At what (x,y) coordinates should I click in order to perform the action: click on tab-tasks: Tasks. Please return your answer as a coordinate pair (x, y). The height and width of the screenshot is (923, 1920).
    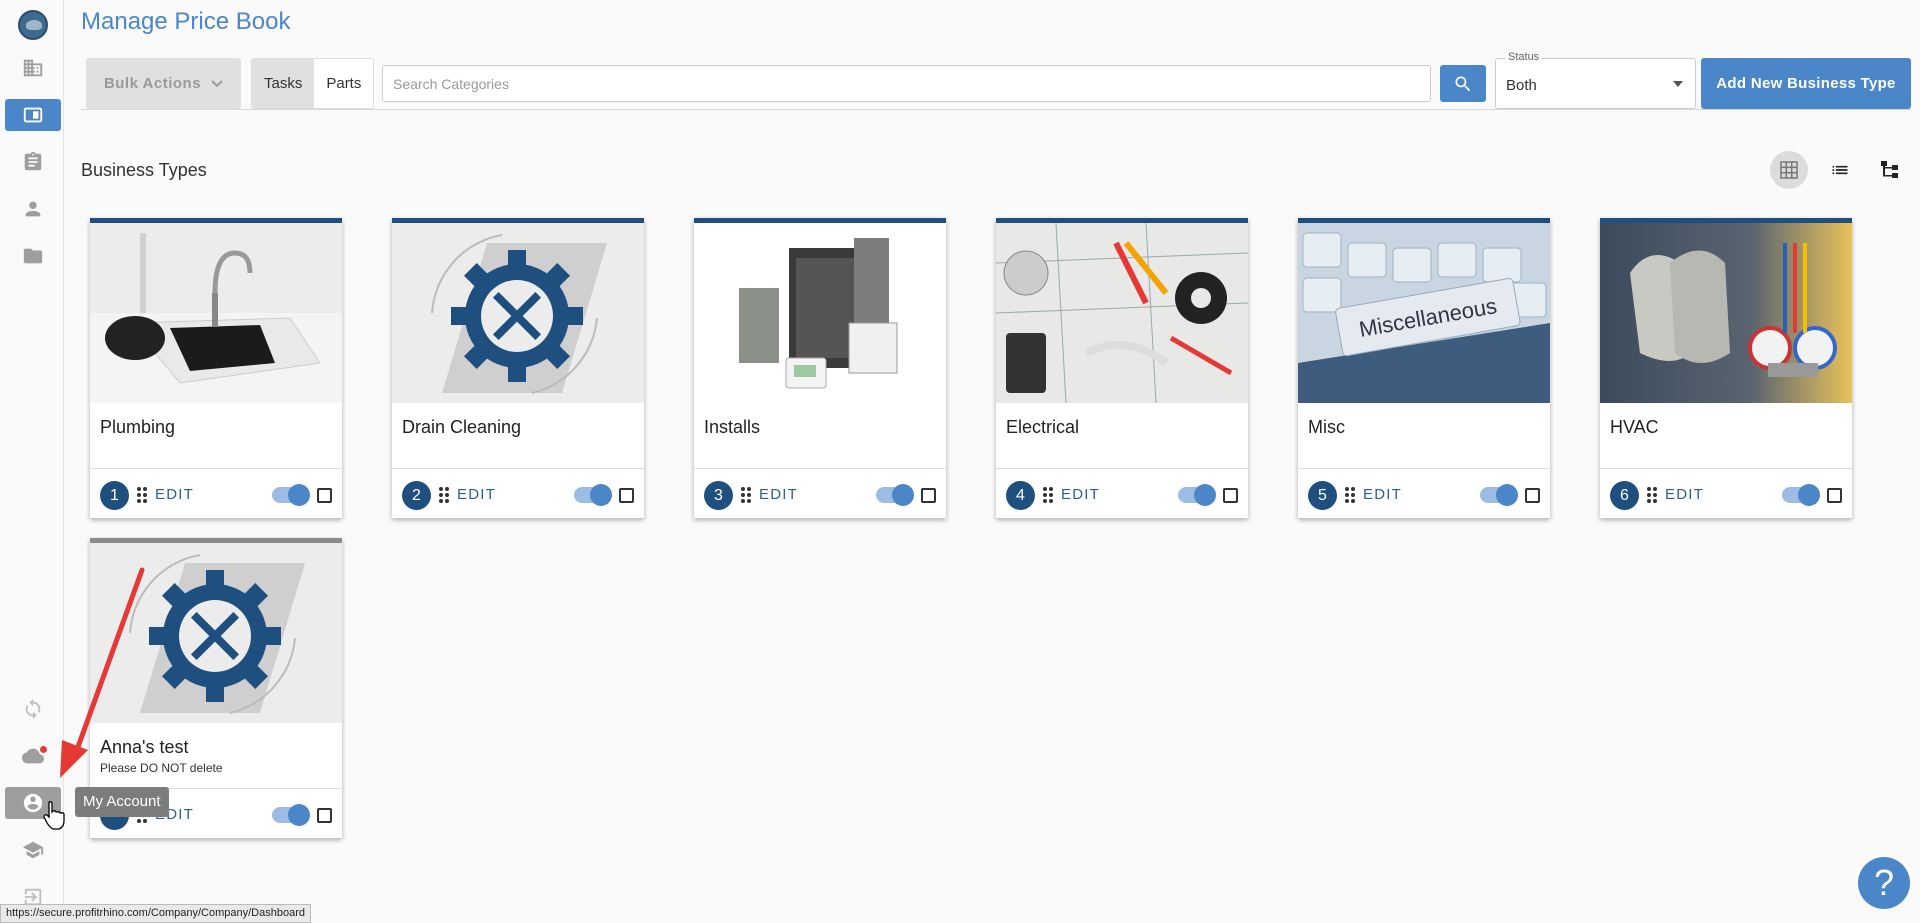
    Looking at the image, I should click on (283, 83).